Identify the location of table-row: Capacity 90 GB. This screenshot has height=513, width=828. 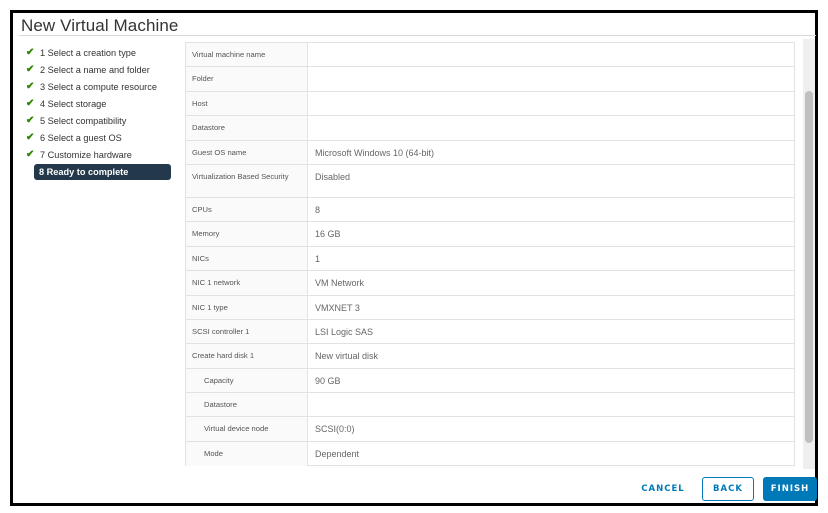
(490, 381).